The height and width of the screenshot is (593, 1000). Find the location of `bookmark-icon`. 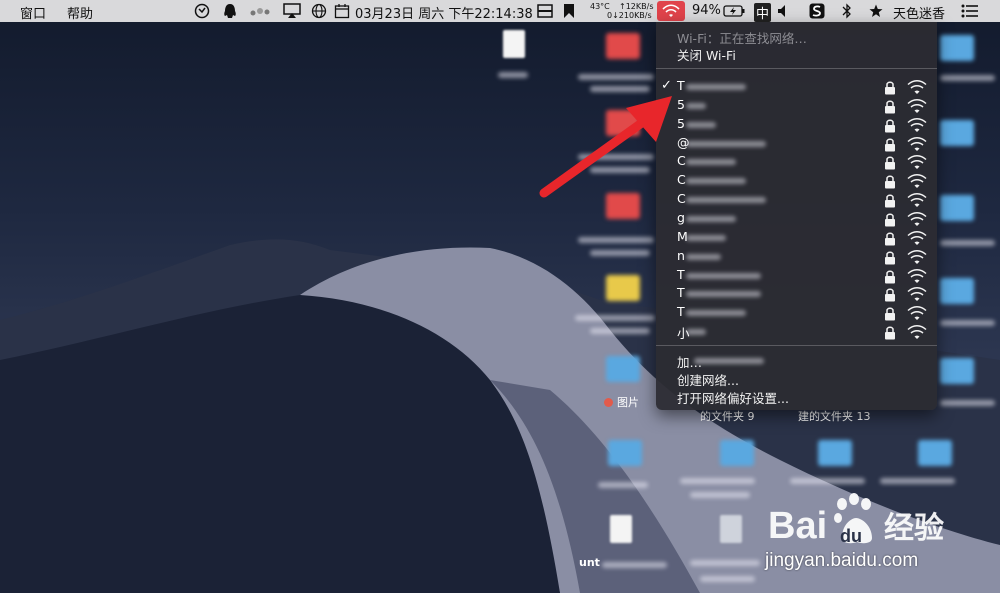

bookmark-icon is located at coordinates (569, 11).